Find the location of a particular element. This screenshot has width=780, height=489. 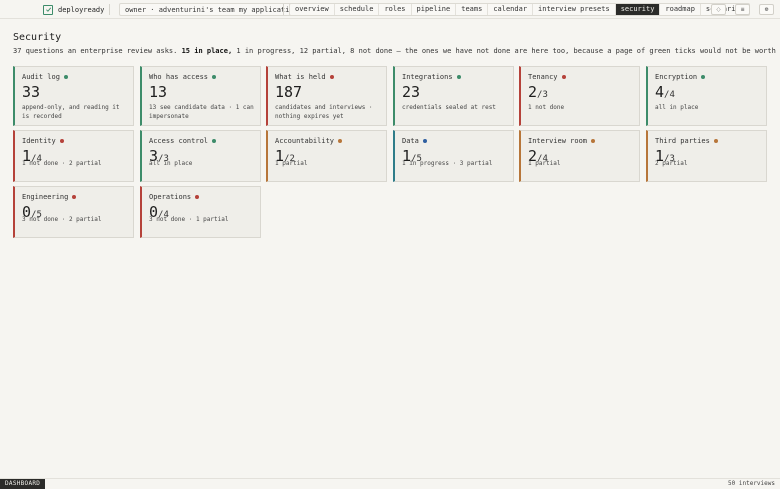

card-count: 2 is located at coordinates (533, 92).